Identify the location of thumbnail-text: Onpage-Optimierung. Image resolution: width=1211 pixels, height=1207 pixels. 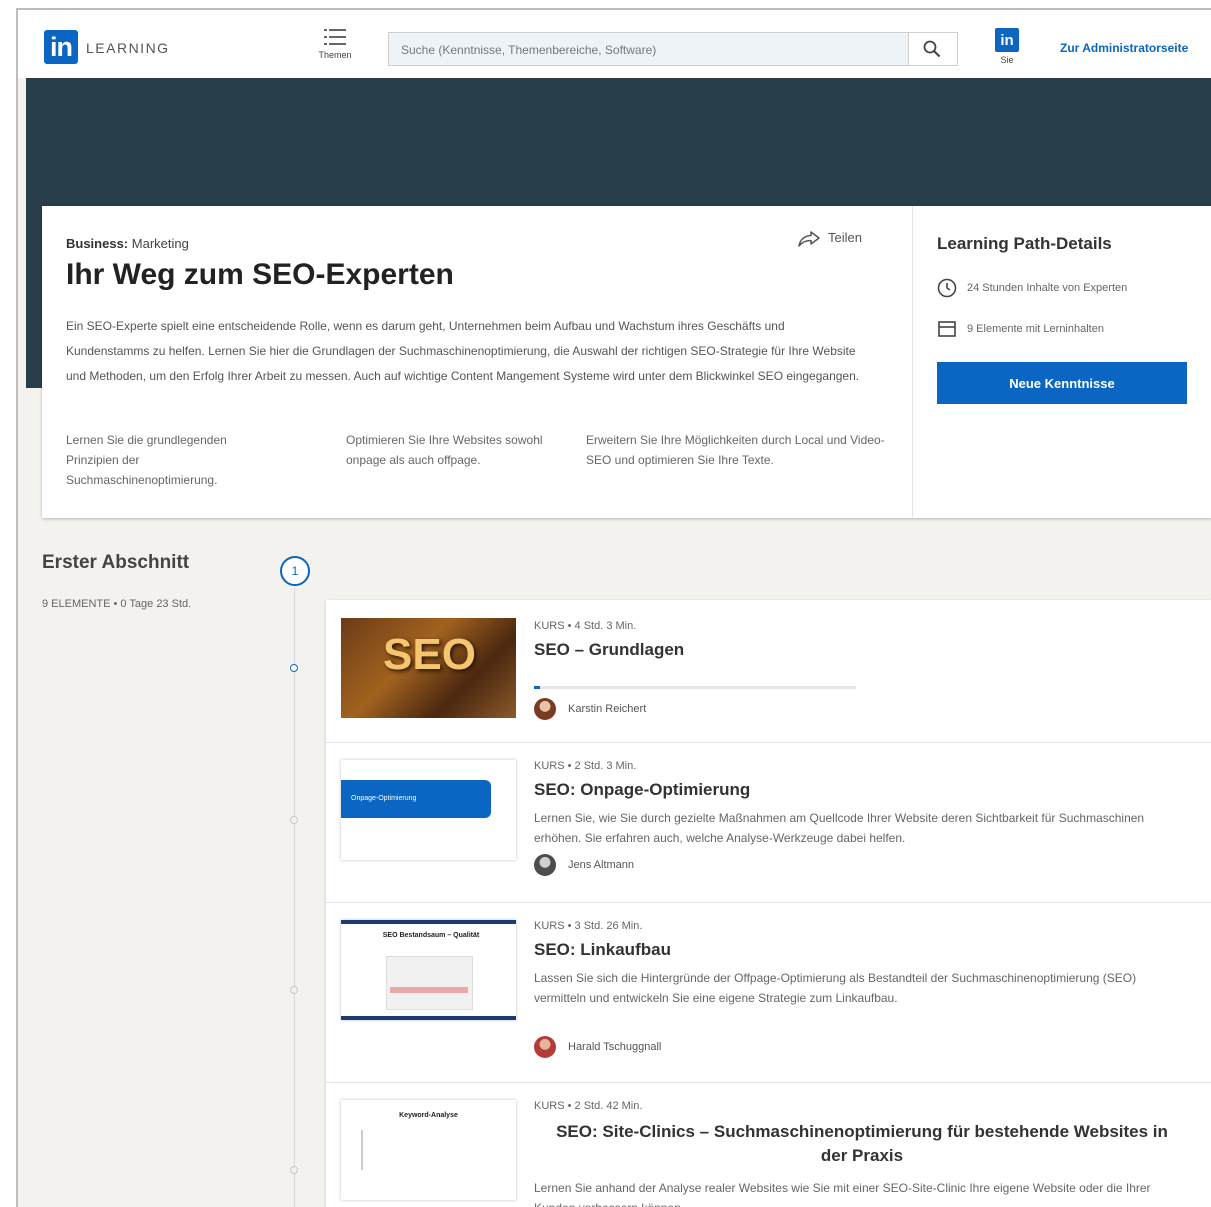
(416, 799).